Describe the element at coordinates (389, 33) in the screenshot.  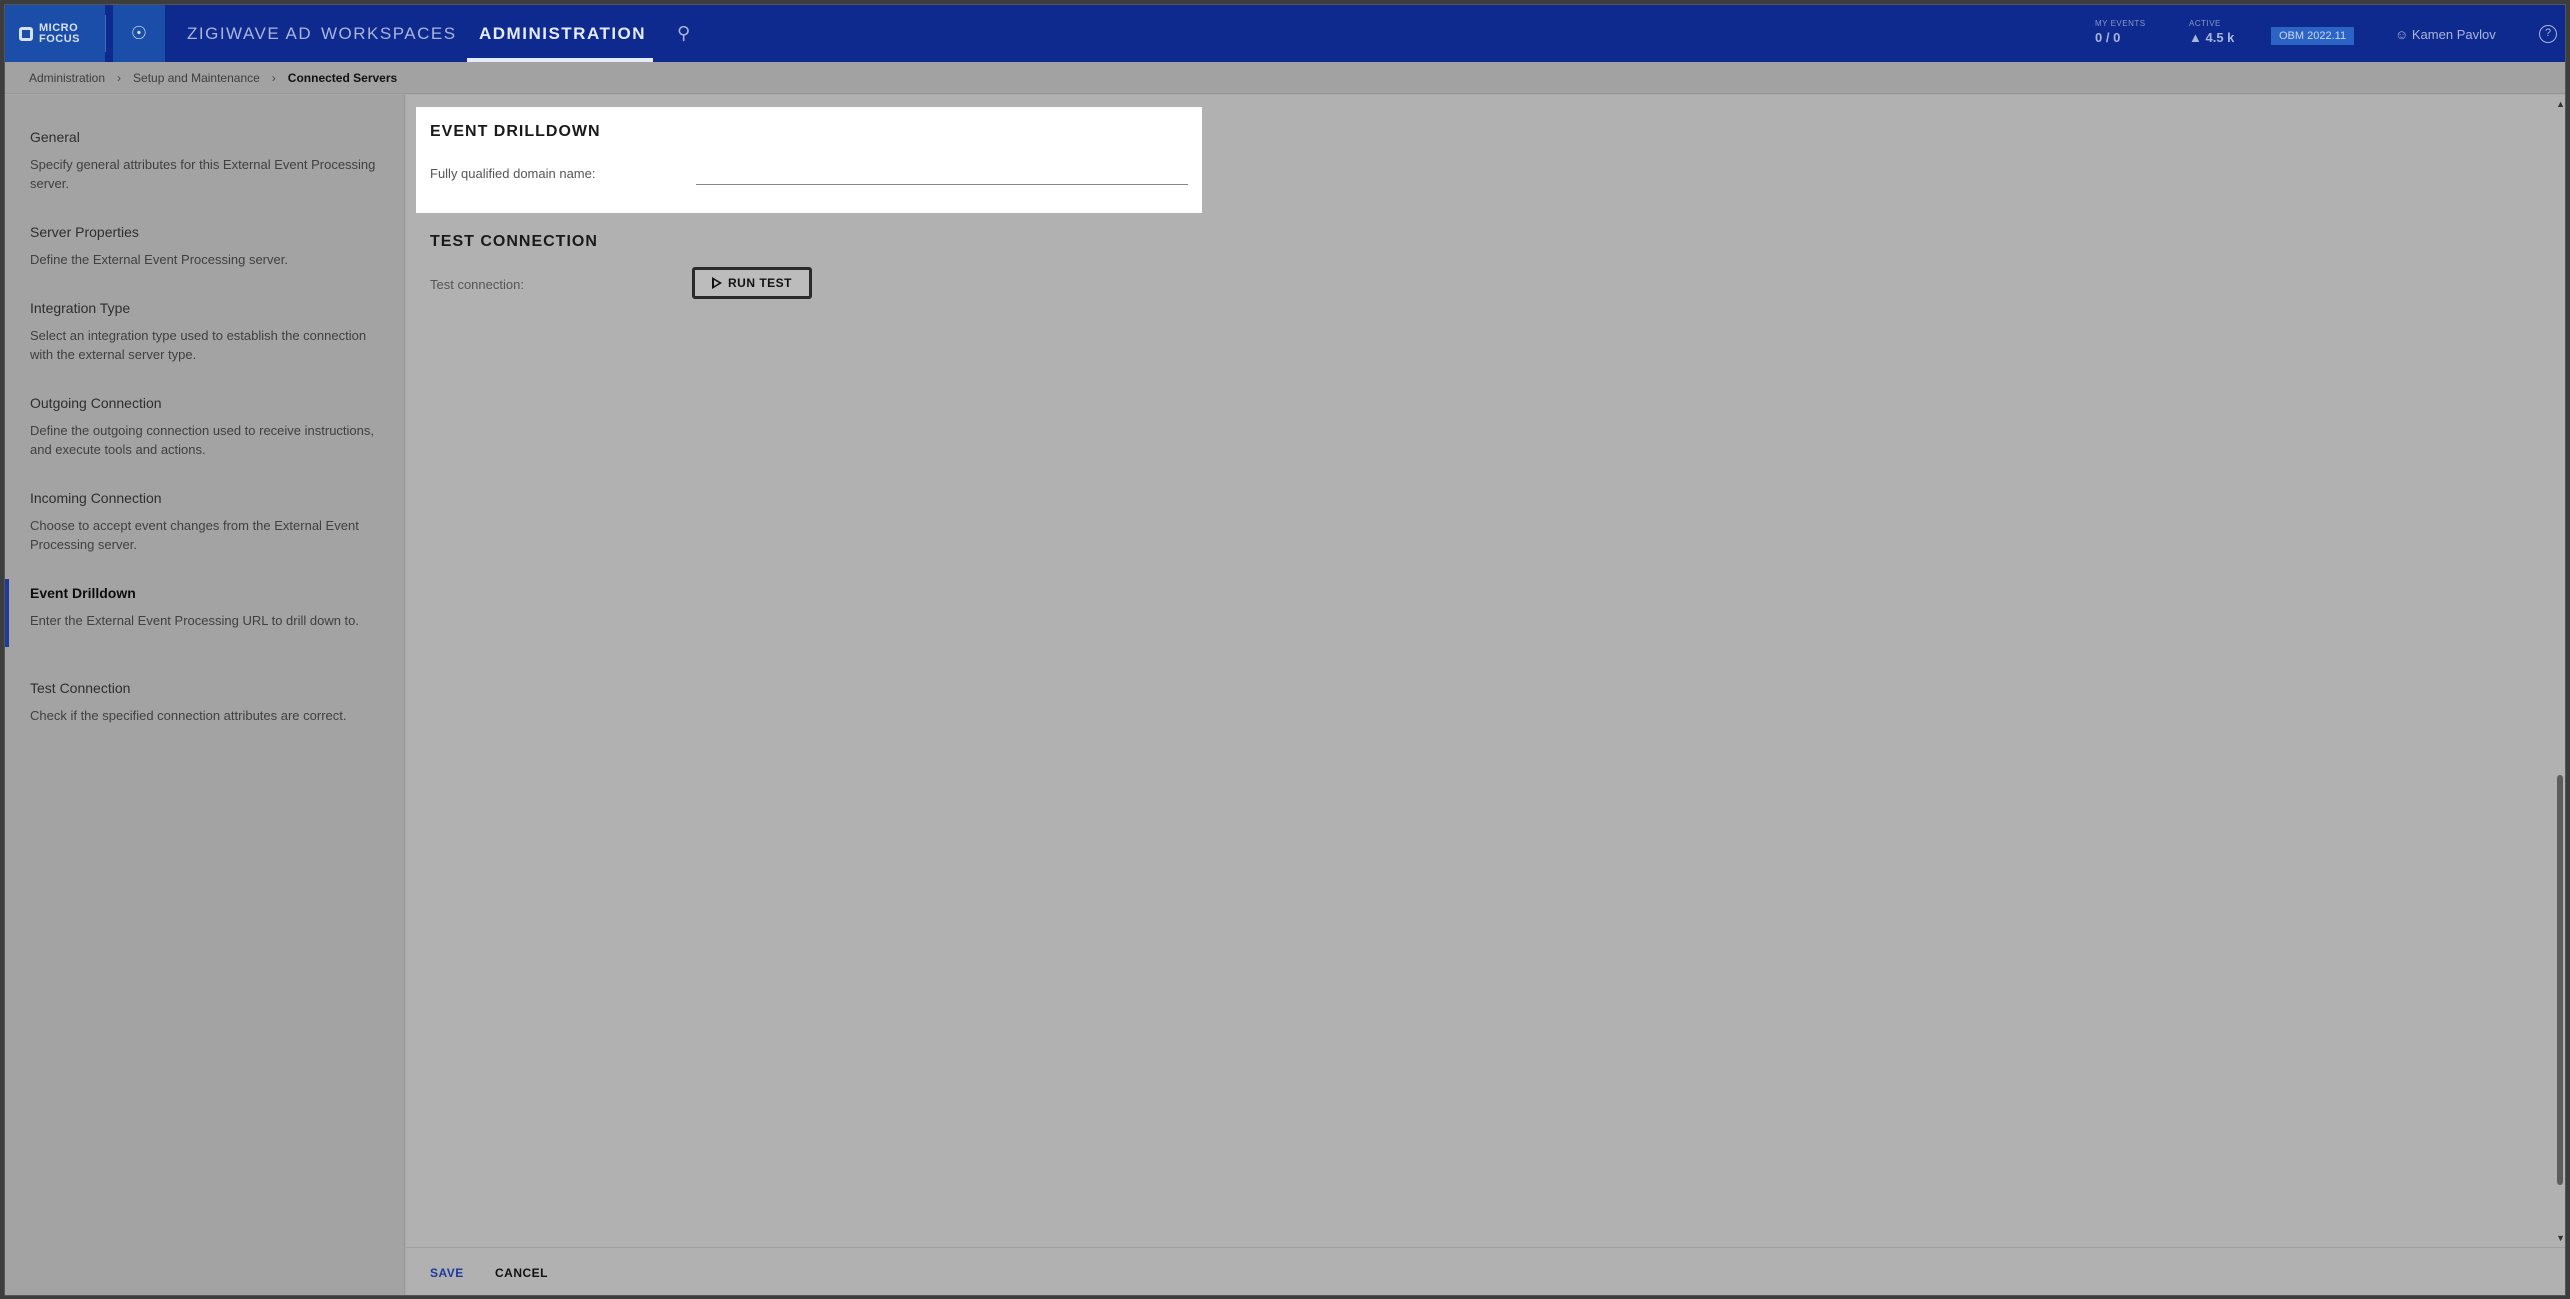
I see `nav-workspaces: WORKSPACES` at that location.